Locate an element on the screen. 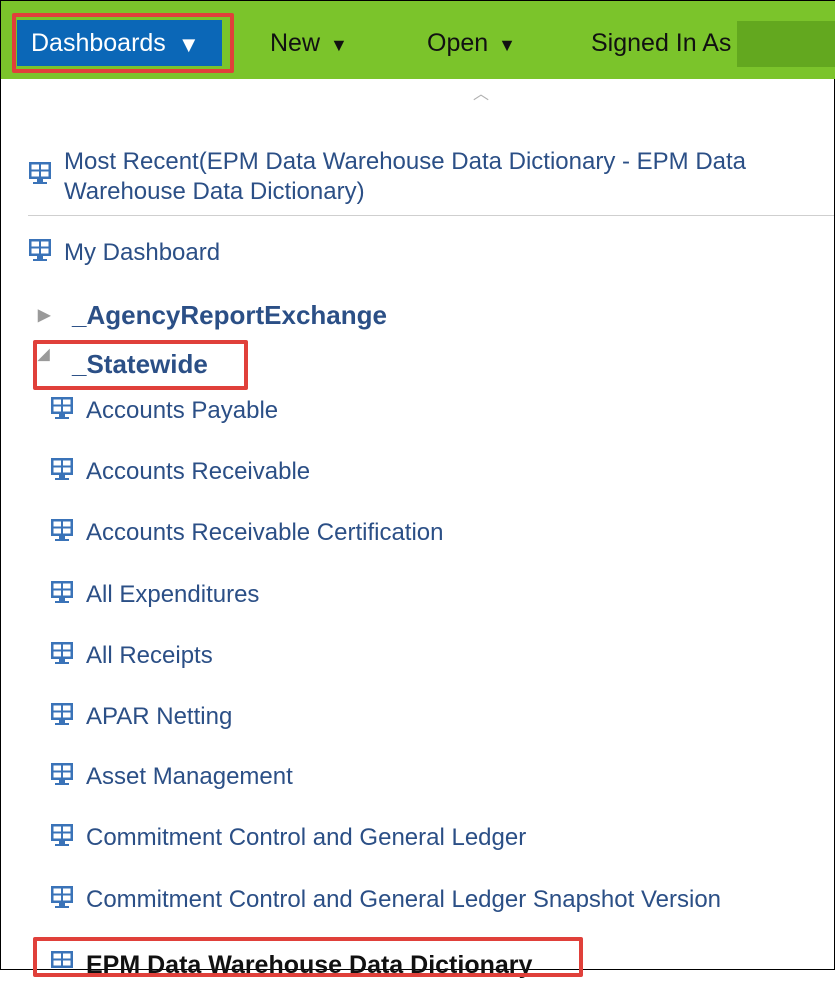  dashboard-item-epm-data-dictionary: EPM Data Warehouse Data Dictionary is located at coordinates (291, 965).